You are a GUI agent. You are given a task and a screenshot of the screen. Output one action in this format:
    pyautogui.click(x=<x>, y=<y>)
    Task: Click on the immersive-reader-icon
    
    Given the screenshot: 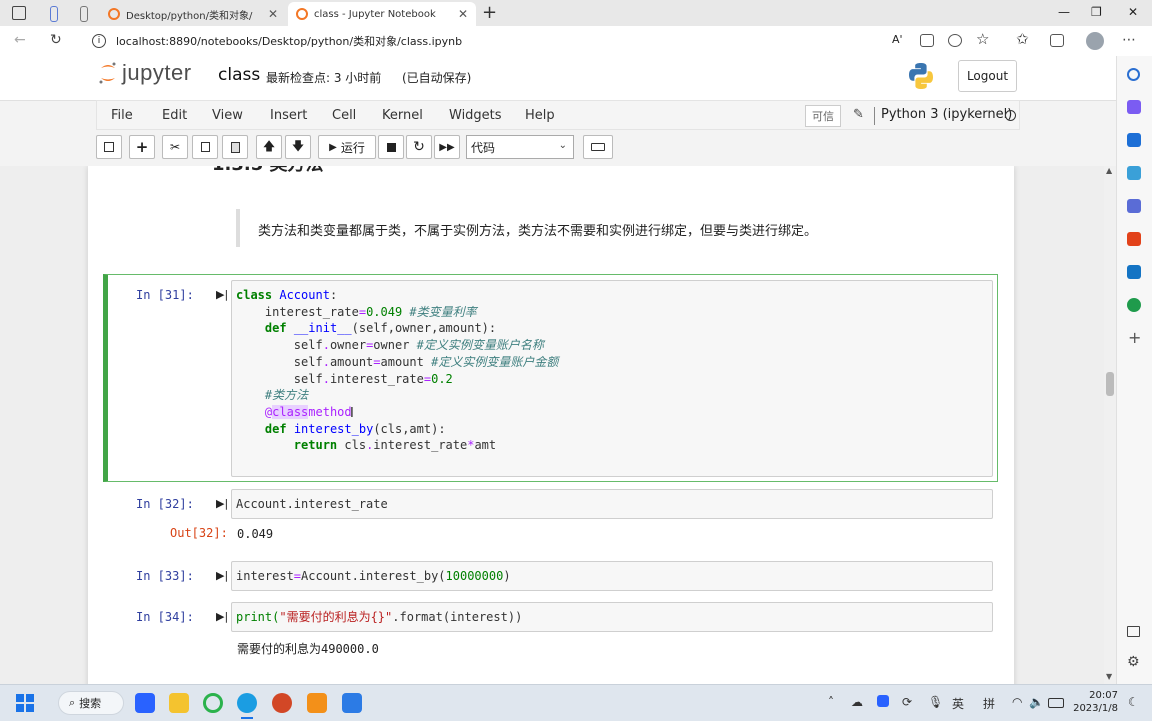 What is the action you would take?
    pyautogui.click(x=927, y=40)
    